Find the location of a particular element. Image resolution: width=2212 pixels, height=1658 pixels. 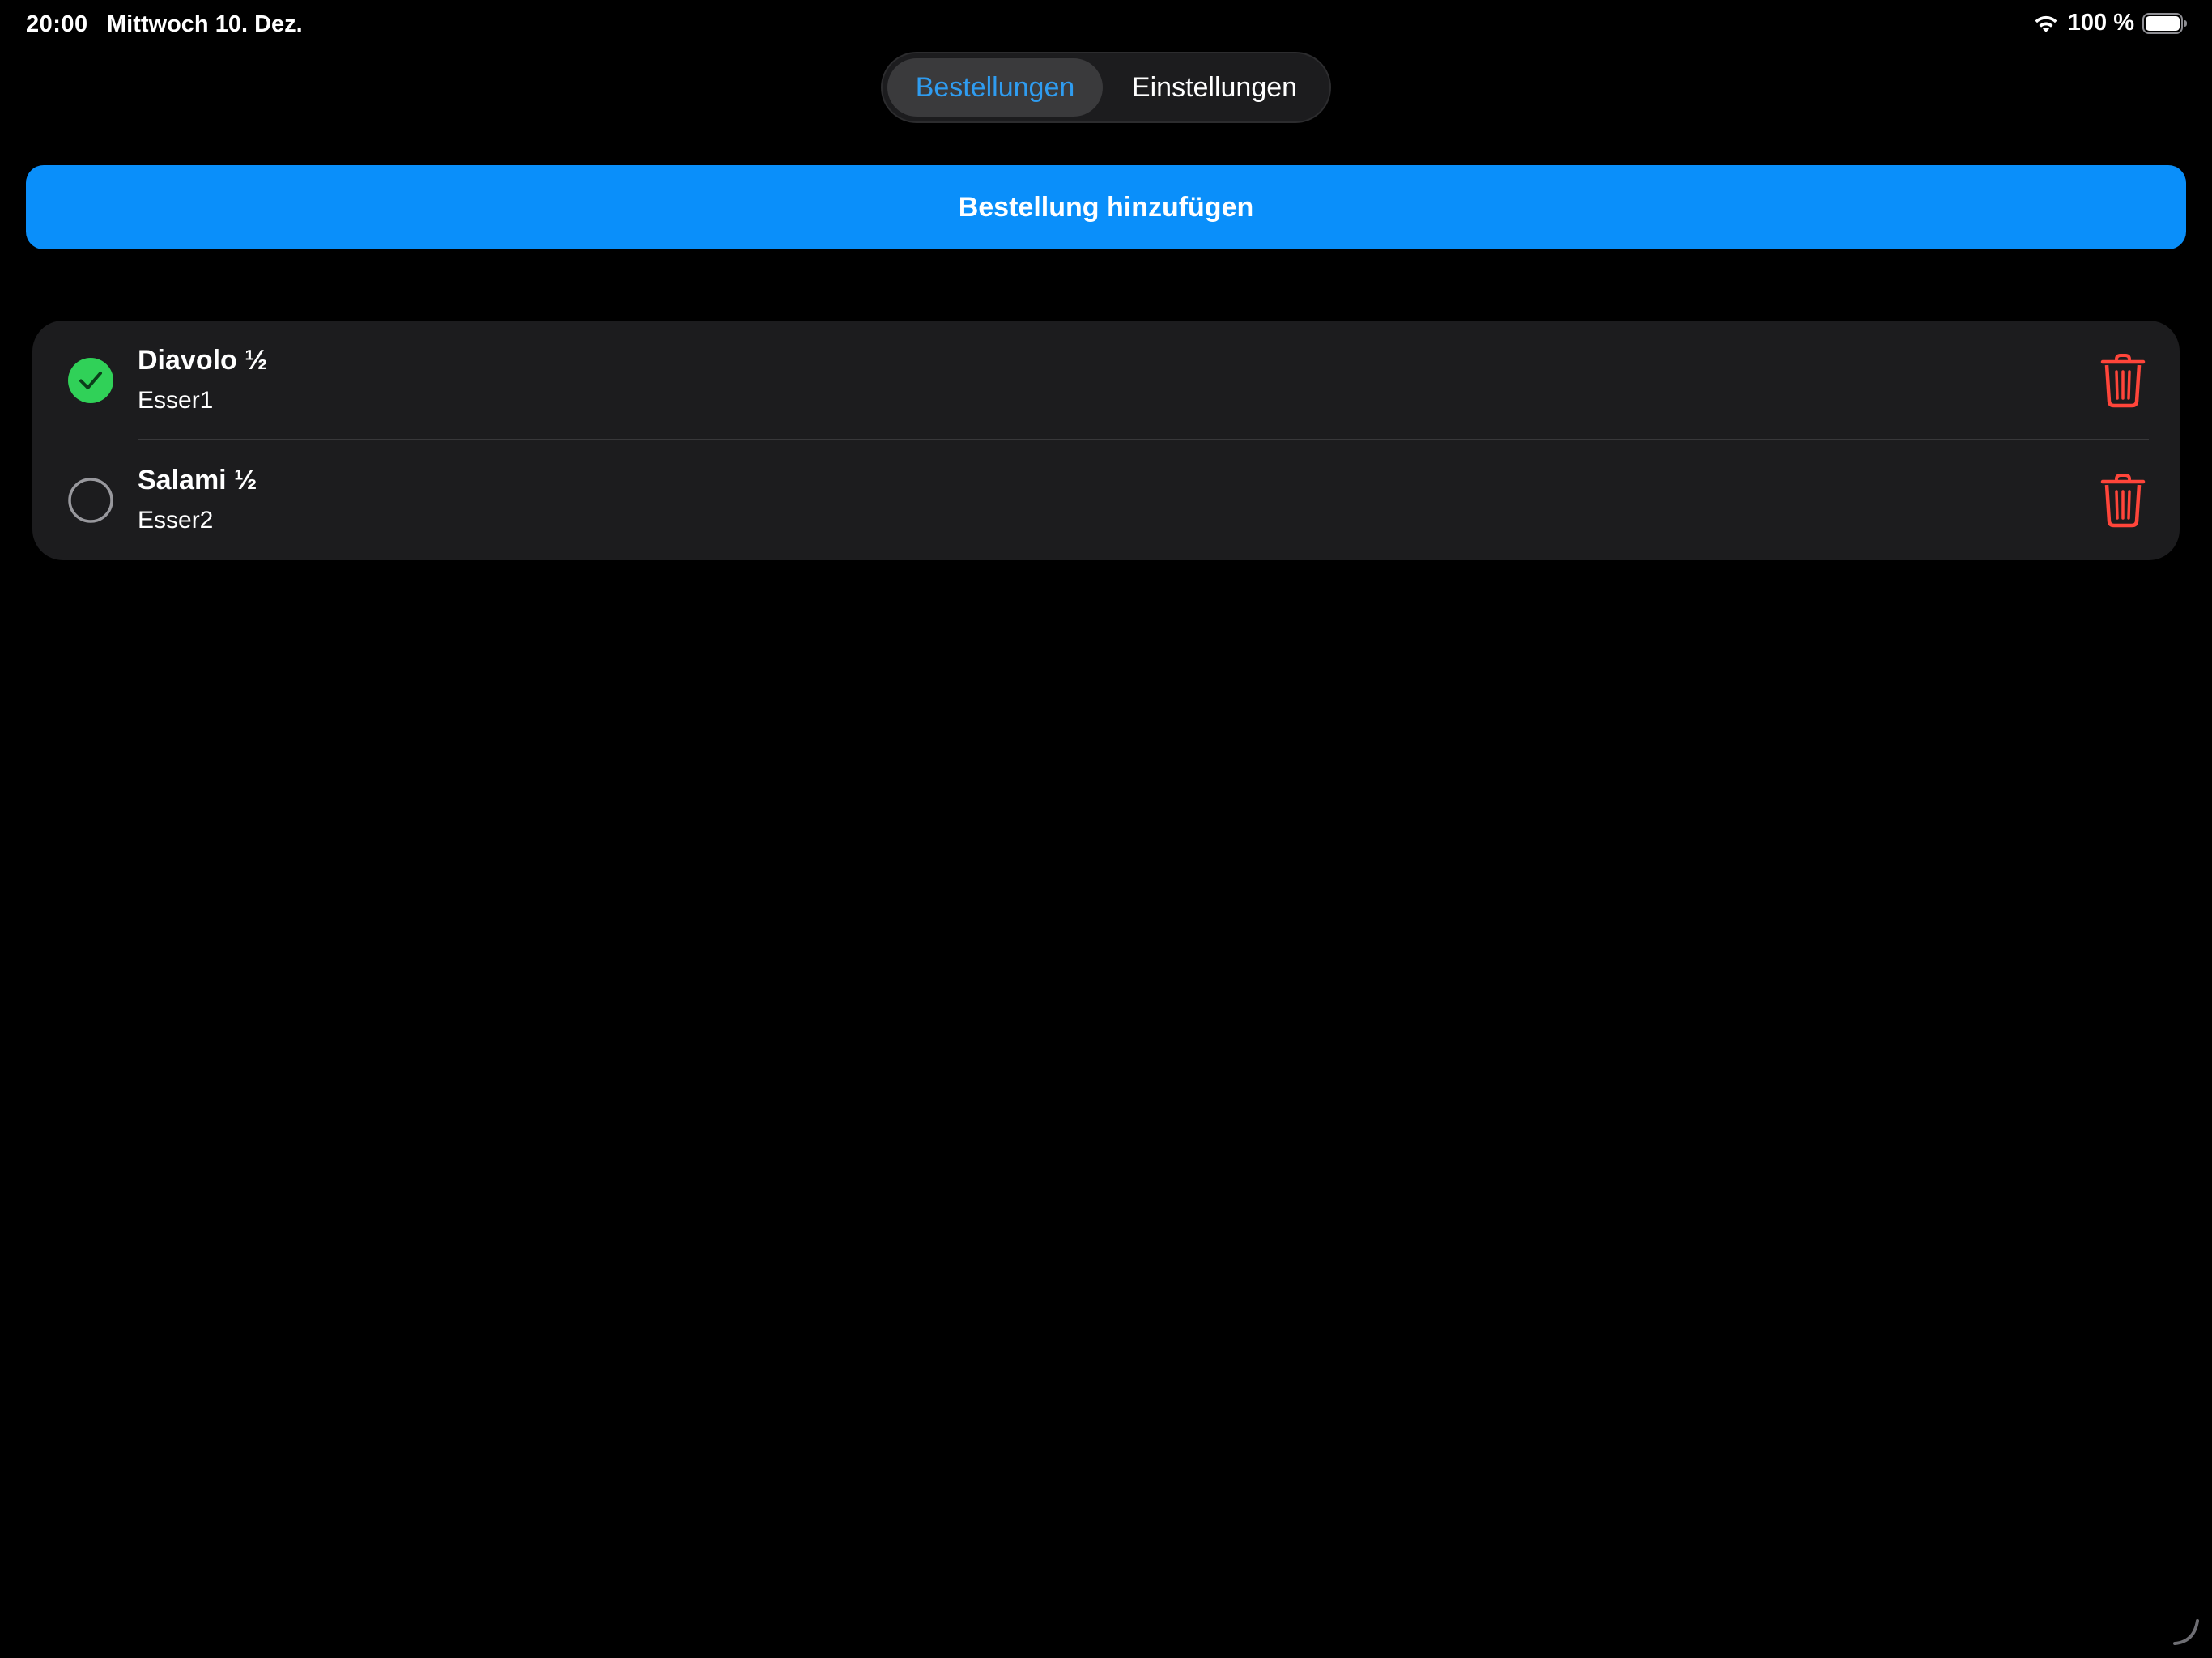

empty-circle-icon is located at coordinates (90, 500).